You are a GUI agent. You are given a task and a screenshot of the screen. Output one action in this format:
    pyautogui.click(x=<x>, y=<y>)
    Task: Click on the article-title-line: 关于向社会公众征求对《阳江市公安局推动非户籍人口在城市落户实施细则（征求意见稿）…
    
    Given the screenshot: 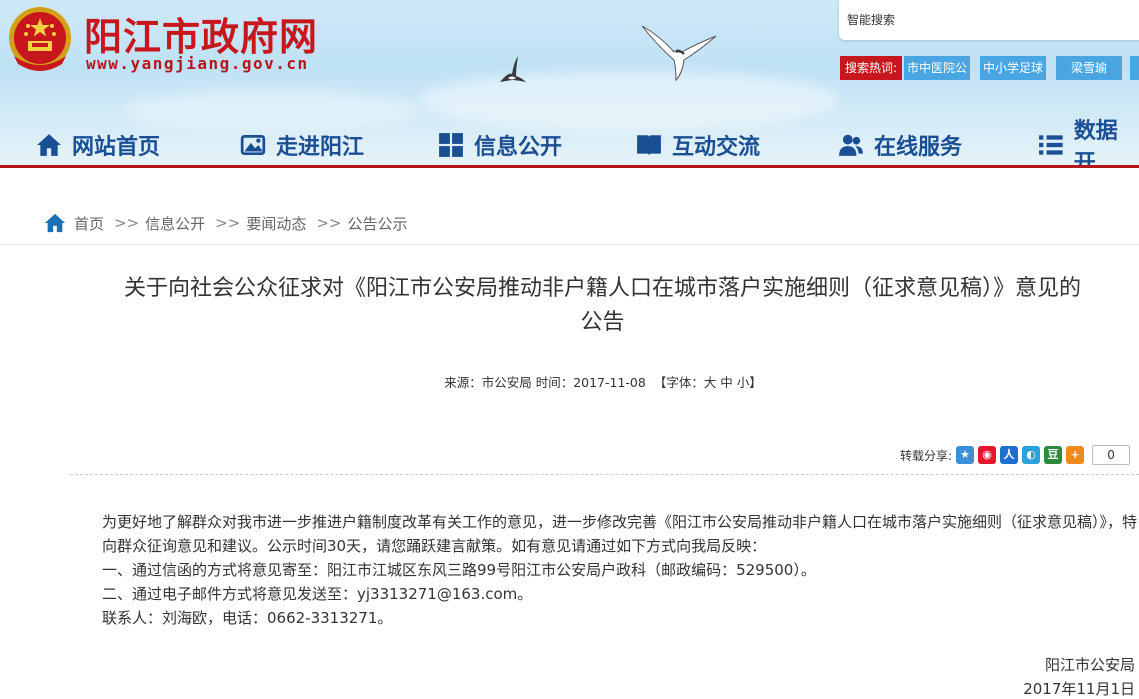 What is the action you would take?
    pyautogui.click(x=602, y=288)
    